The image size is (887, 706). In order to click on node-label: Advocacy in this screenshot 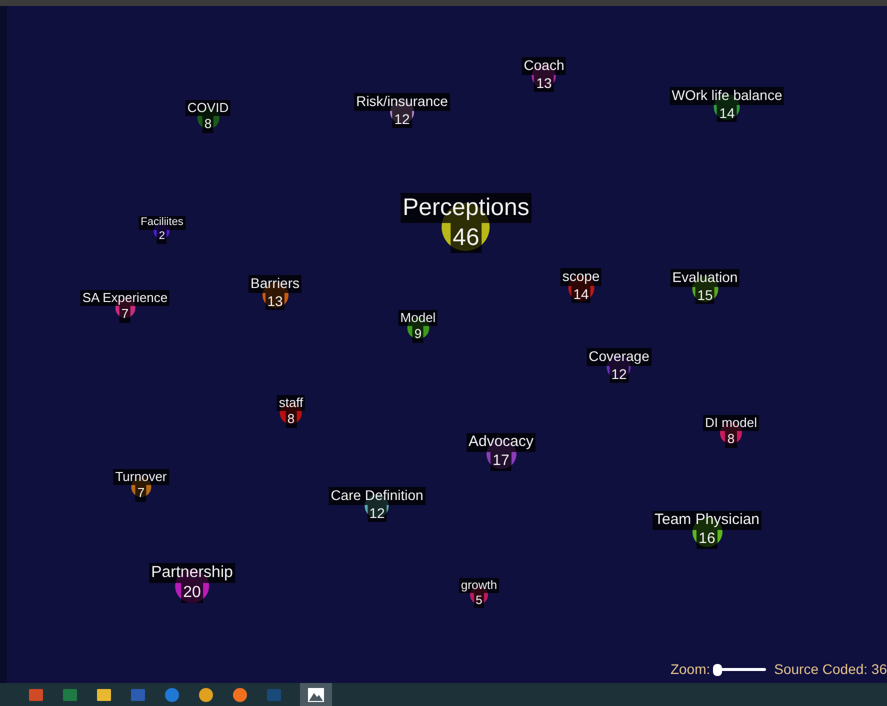, I will do `click(501, 442)`.